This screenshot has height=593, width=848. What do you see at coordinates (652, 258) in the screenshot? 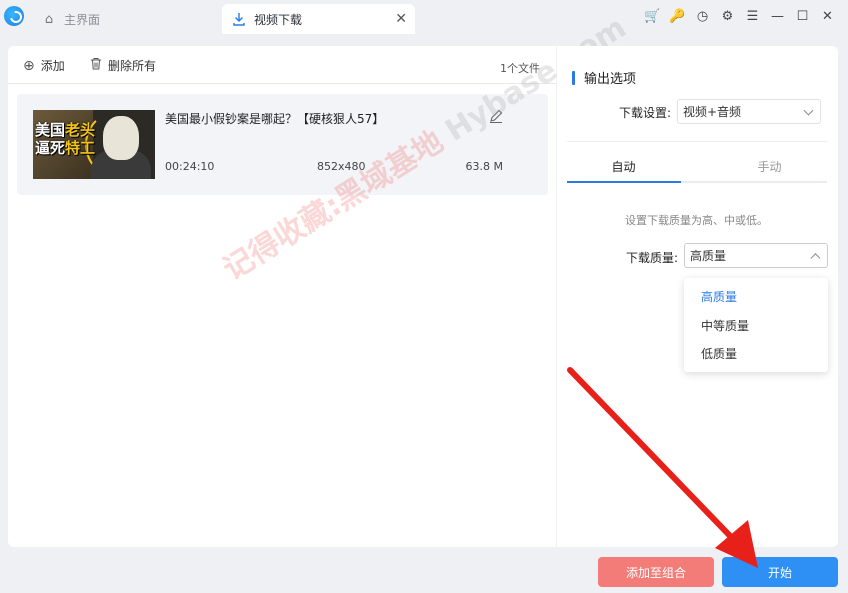
I see `quality-label: 下载质量:` at bounding box center [652, 258].